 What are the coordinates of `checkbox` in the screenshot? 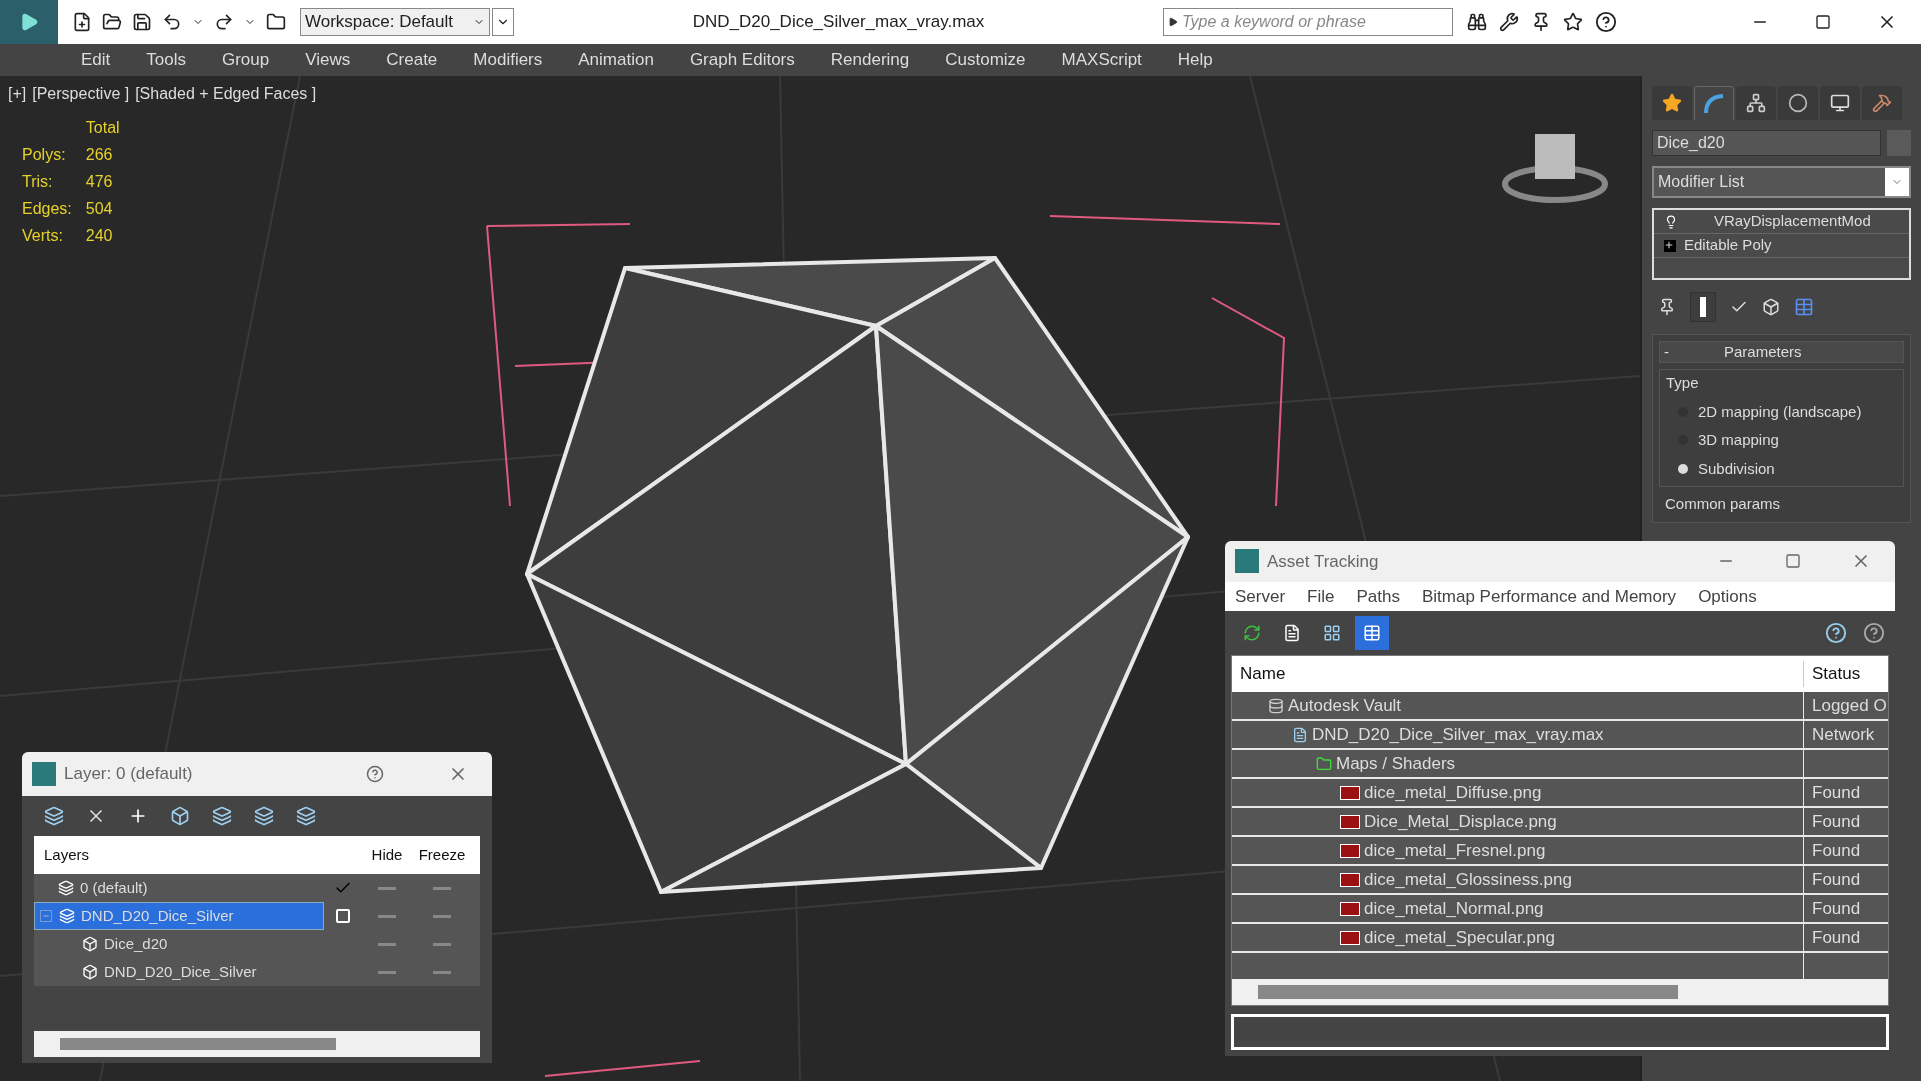 It's located at (343, 916).